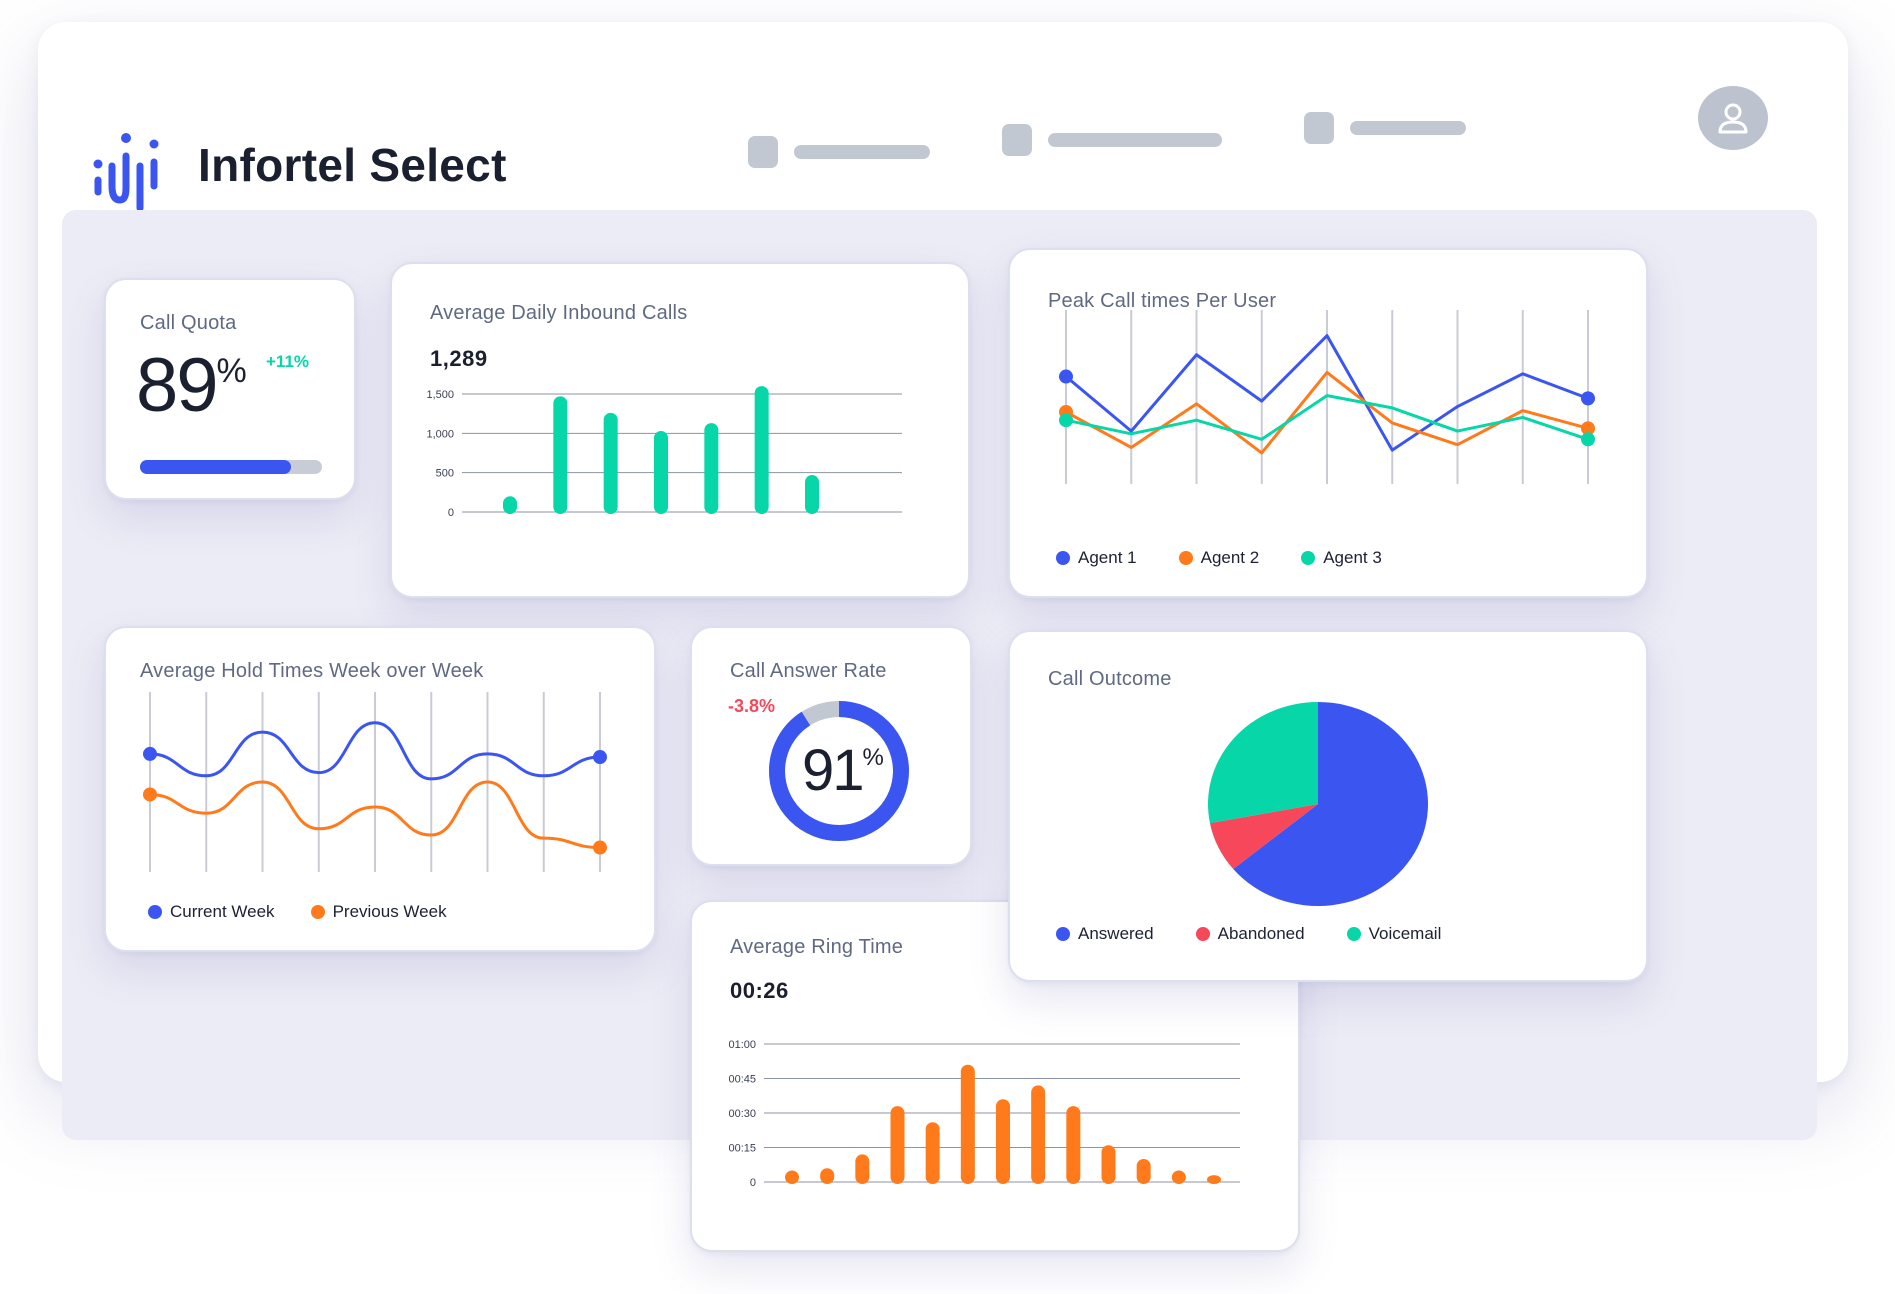 This screenshot has width=1895, height=1294. Describe the element at coordinates (440, 395) in the screenshot. I see `y-tick-label: 1,500` at that location.